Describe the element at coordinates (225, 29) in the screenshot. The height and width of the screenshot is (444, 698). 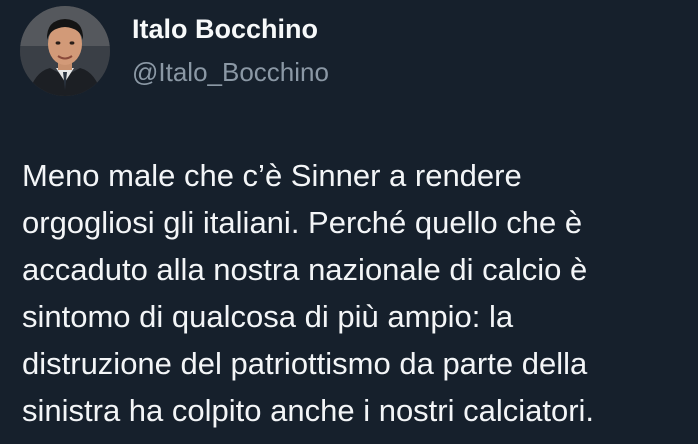
I see `author-name: Italo Bocchino` at that location.